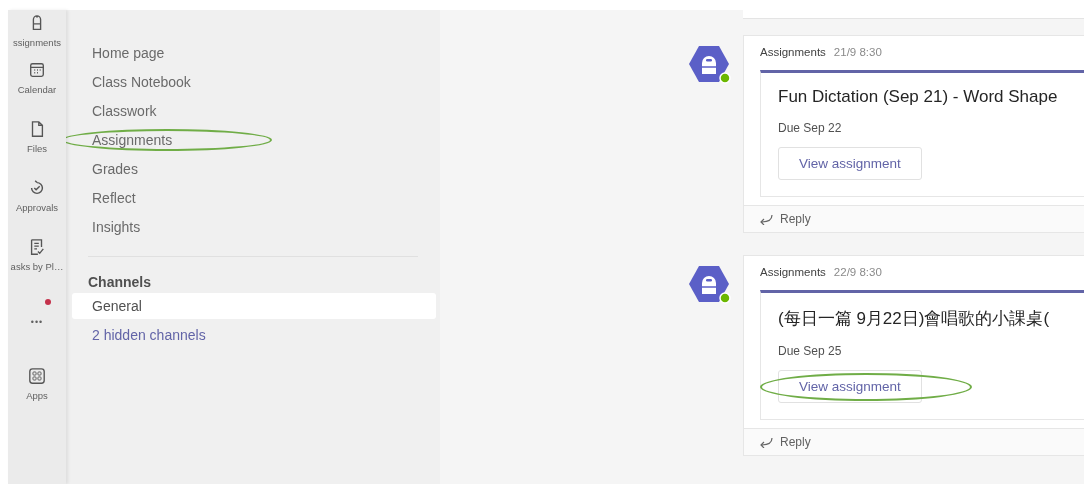 This screenshot has width=1084, height=484. What do you see at coordinates (37, 246) in the screenshot?
I see `checklist-icon` at bounding box center [37, 246].